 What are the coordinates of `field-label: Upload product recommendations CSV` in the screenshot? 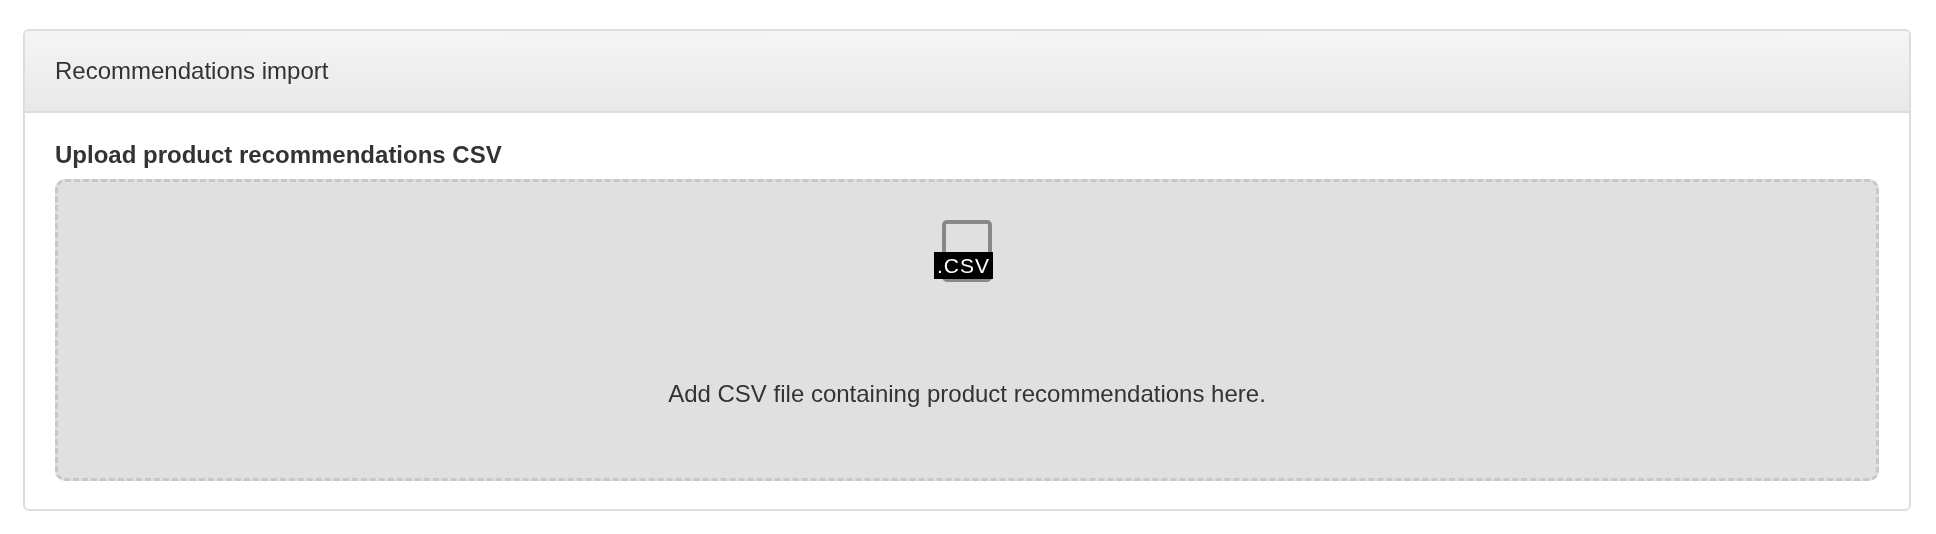 It's located at (279, 155).